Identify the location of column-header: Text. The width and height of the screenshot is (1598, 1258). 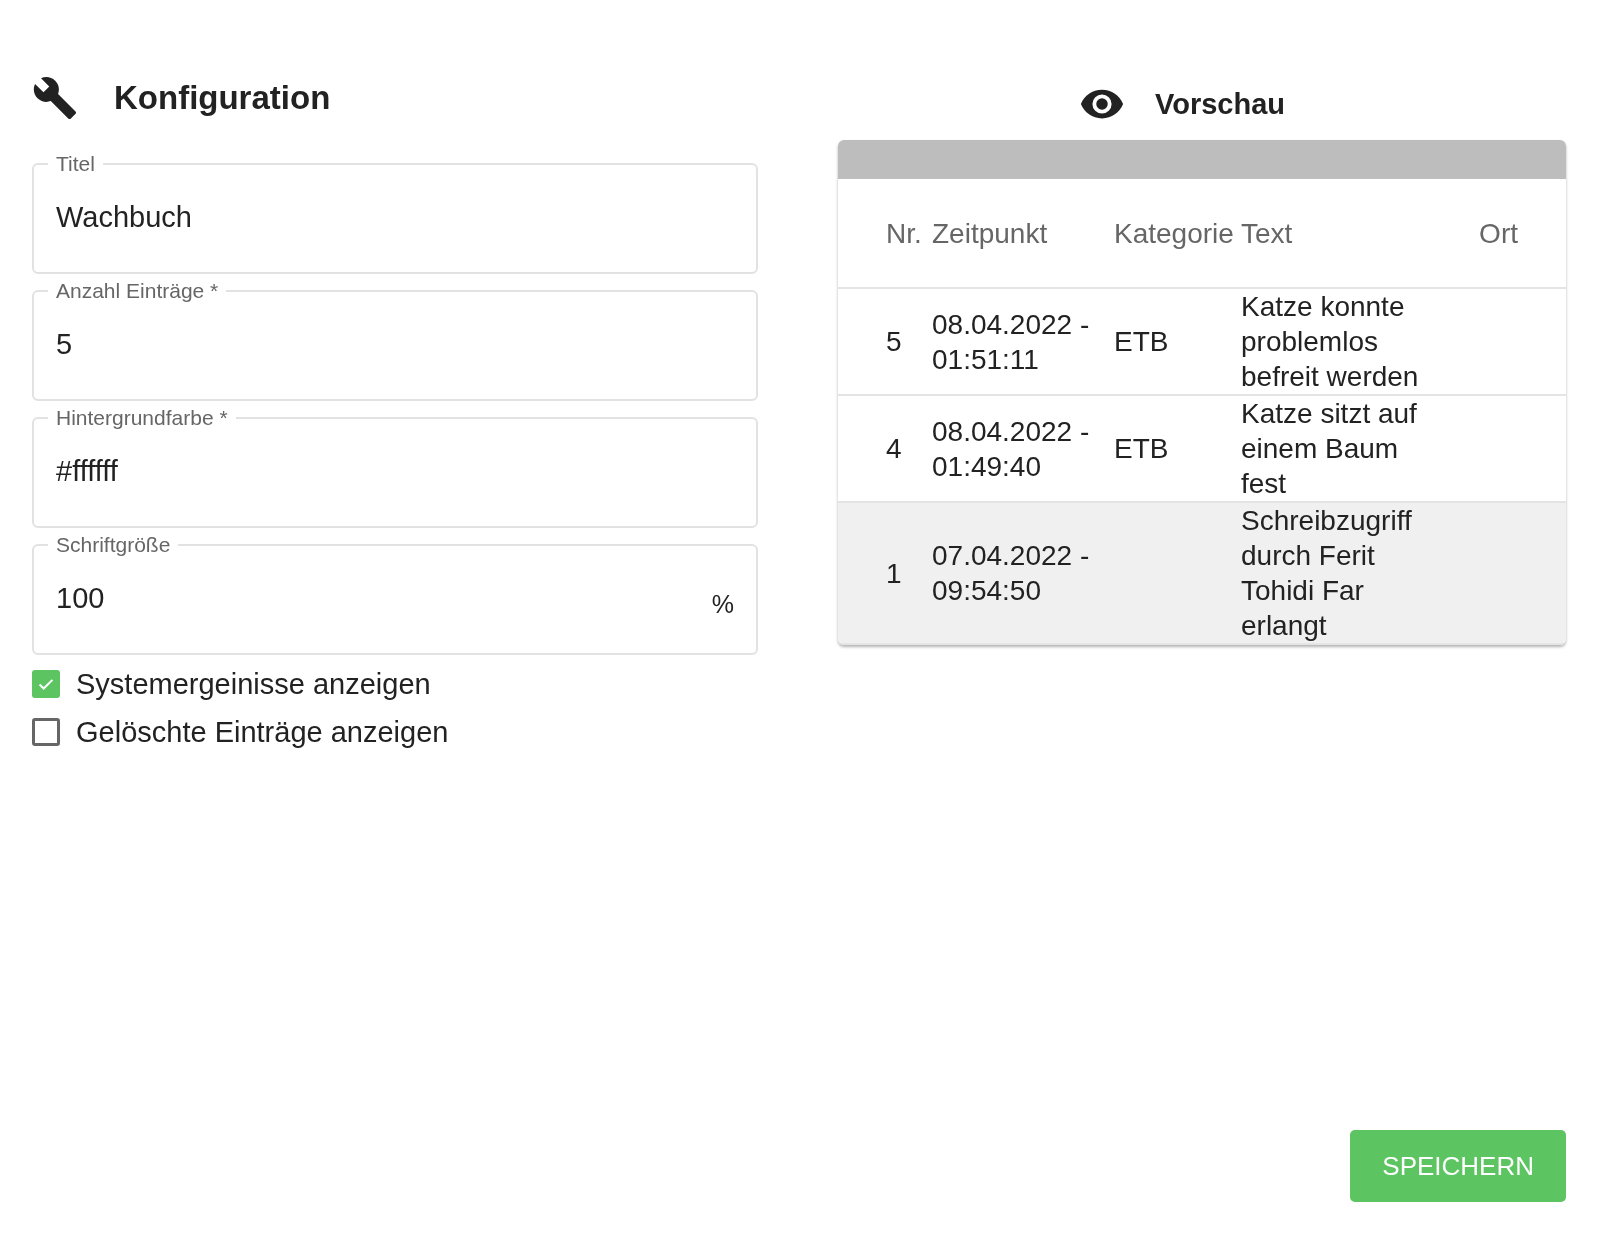
(1267, 233).